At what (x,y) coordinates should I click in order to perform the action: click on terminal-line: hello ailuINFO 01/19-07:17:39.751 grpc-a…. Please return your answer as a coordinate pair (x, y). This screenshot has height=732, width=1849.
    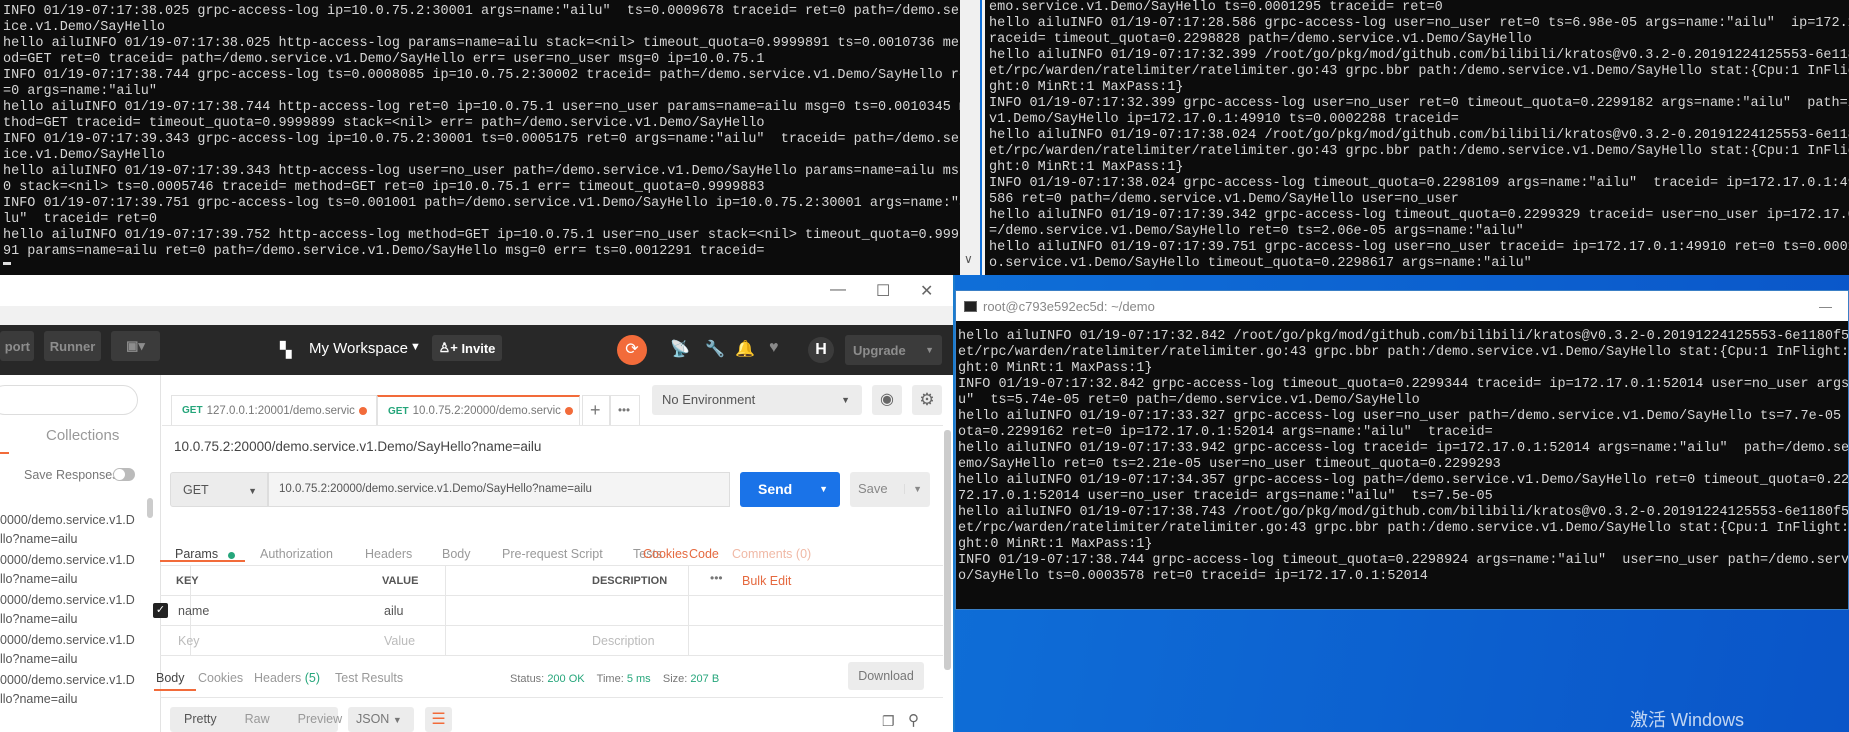
    Looking at the image, I should click on (1419, 247).